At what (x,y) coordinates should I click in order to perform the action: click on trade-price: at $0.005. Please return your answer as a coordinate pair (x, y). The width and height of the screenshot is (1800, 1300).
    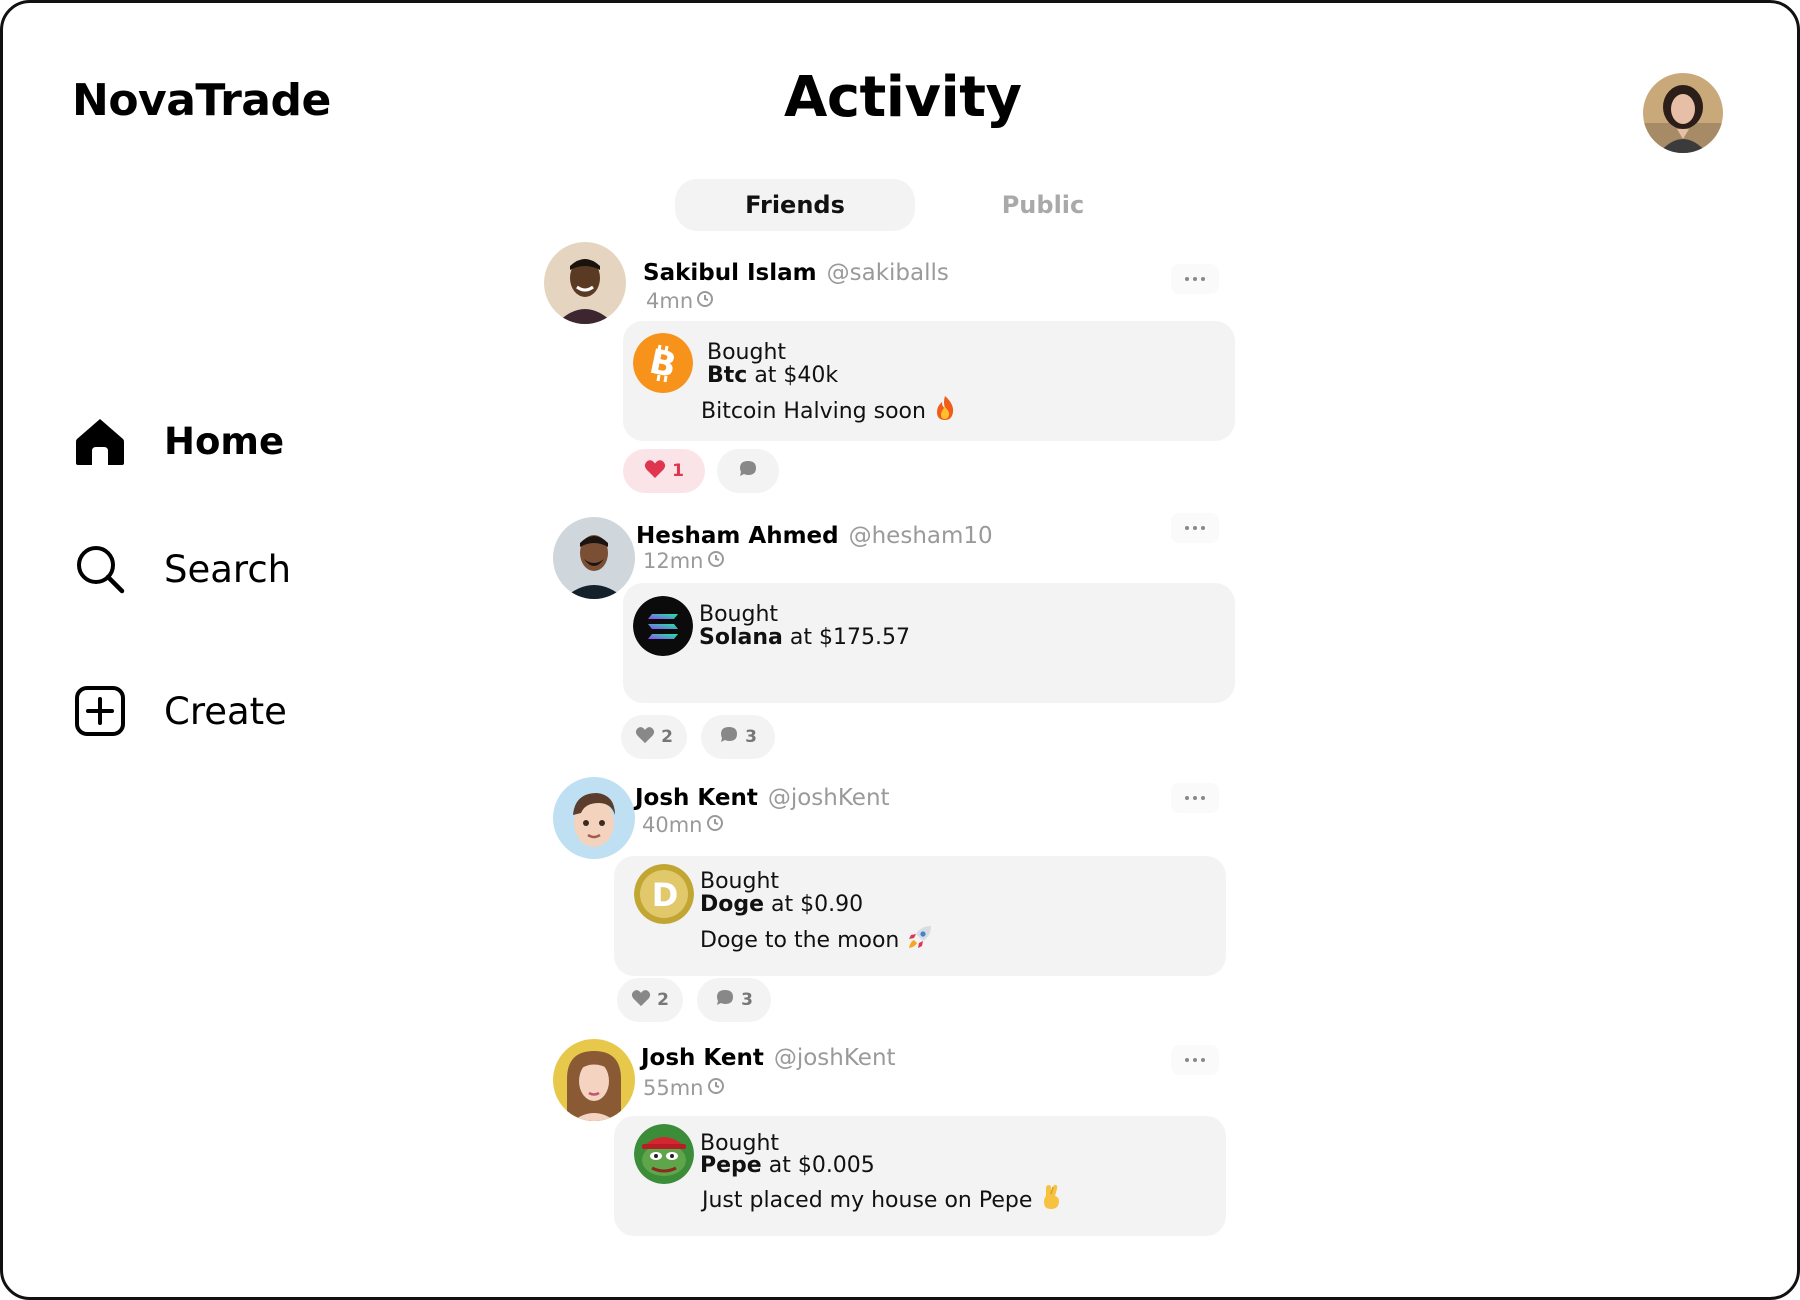
    Looking at the image, I should click on (821, 1165).